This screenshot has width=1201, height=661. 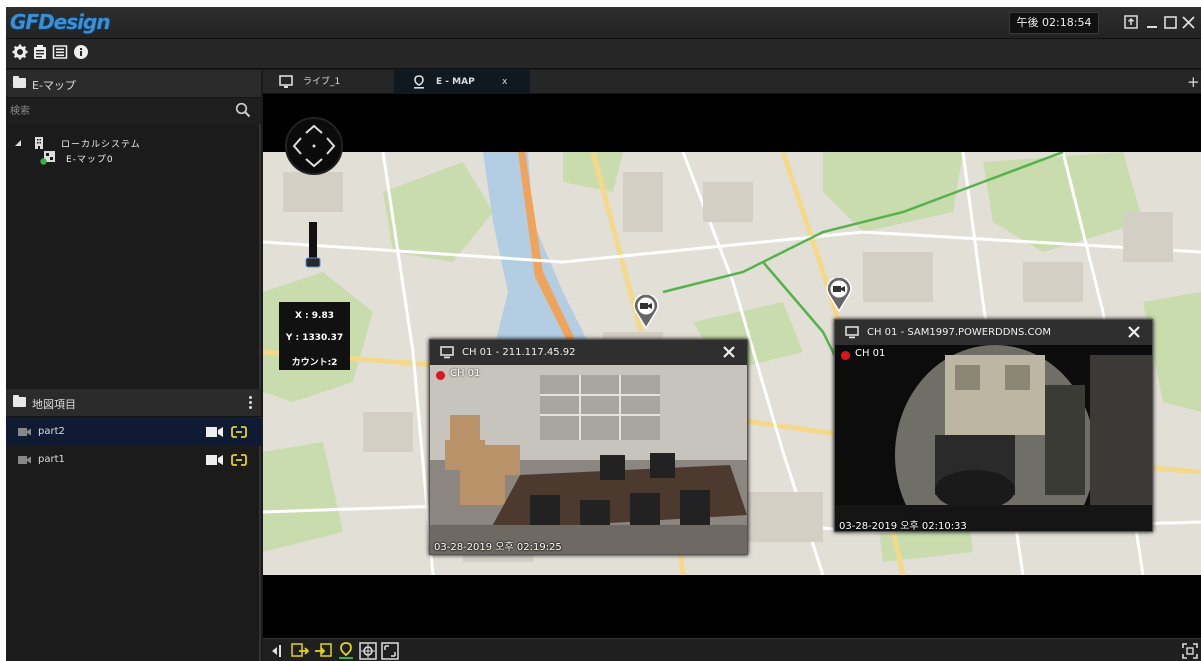 What do you see at coordinates (1131, 22) in the screenshot?
I see `upload-icon` at bounding box center [1131, 22].